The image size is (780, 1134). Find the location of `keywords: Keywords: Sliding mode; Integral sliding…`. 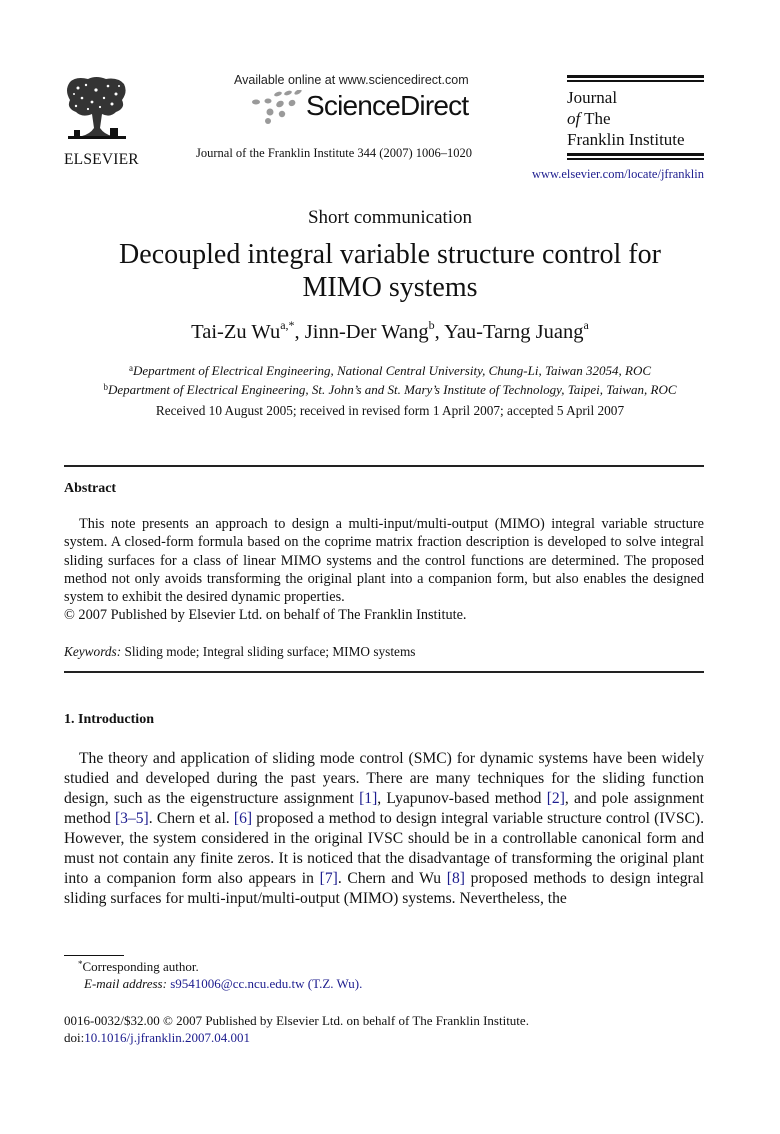

keywords: Keywords: Sliding mode; Integral sliding… is located at coordinates (239, 652).